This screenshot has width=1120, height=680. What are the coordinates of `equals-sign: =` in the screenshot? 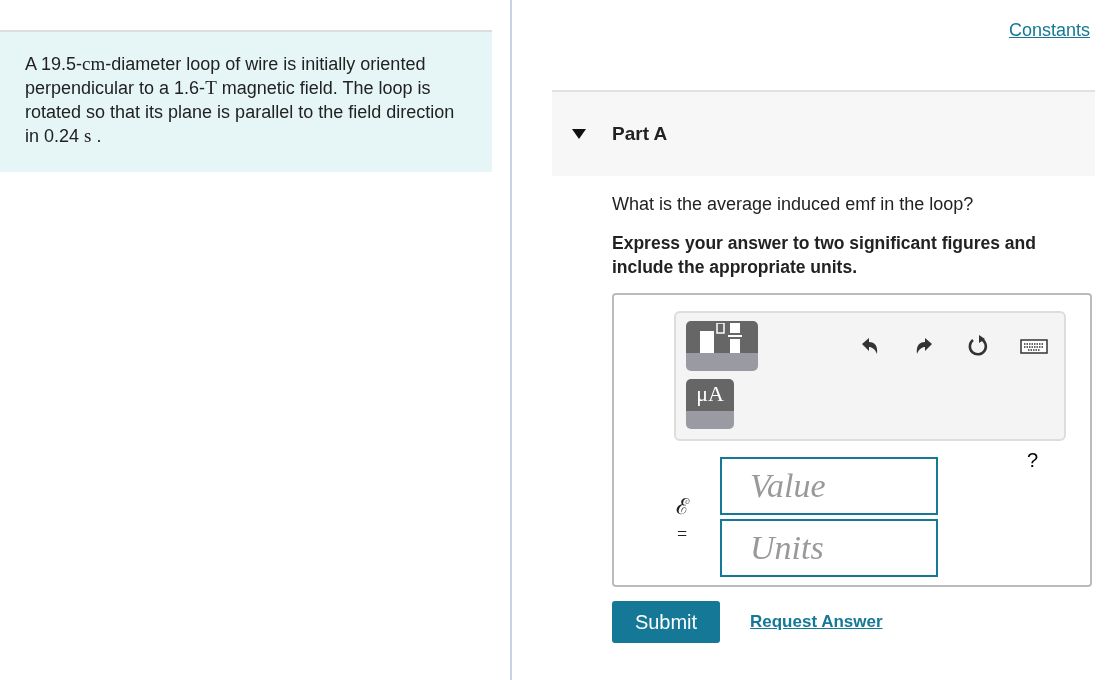 It's located at (682, 534).